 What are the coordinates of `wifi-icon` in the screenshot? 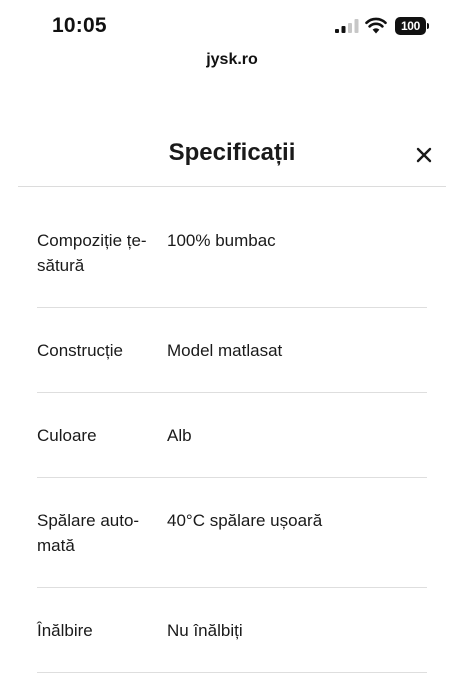 It's located at (376, 25).